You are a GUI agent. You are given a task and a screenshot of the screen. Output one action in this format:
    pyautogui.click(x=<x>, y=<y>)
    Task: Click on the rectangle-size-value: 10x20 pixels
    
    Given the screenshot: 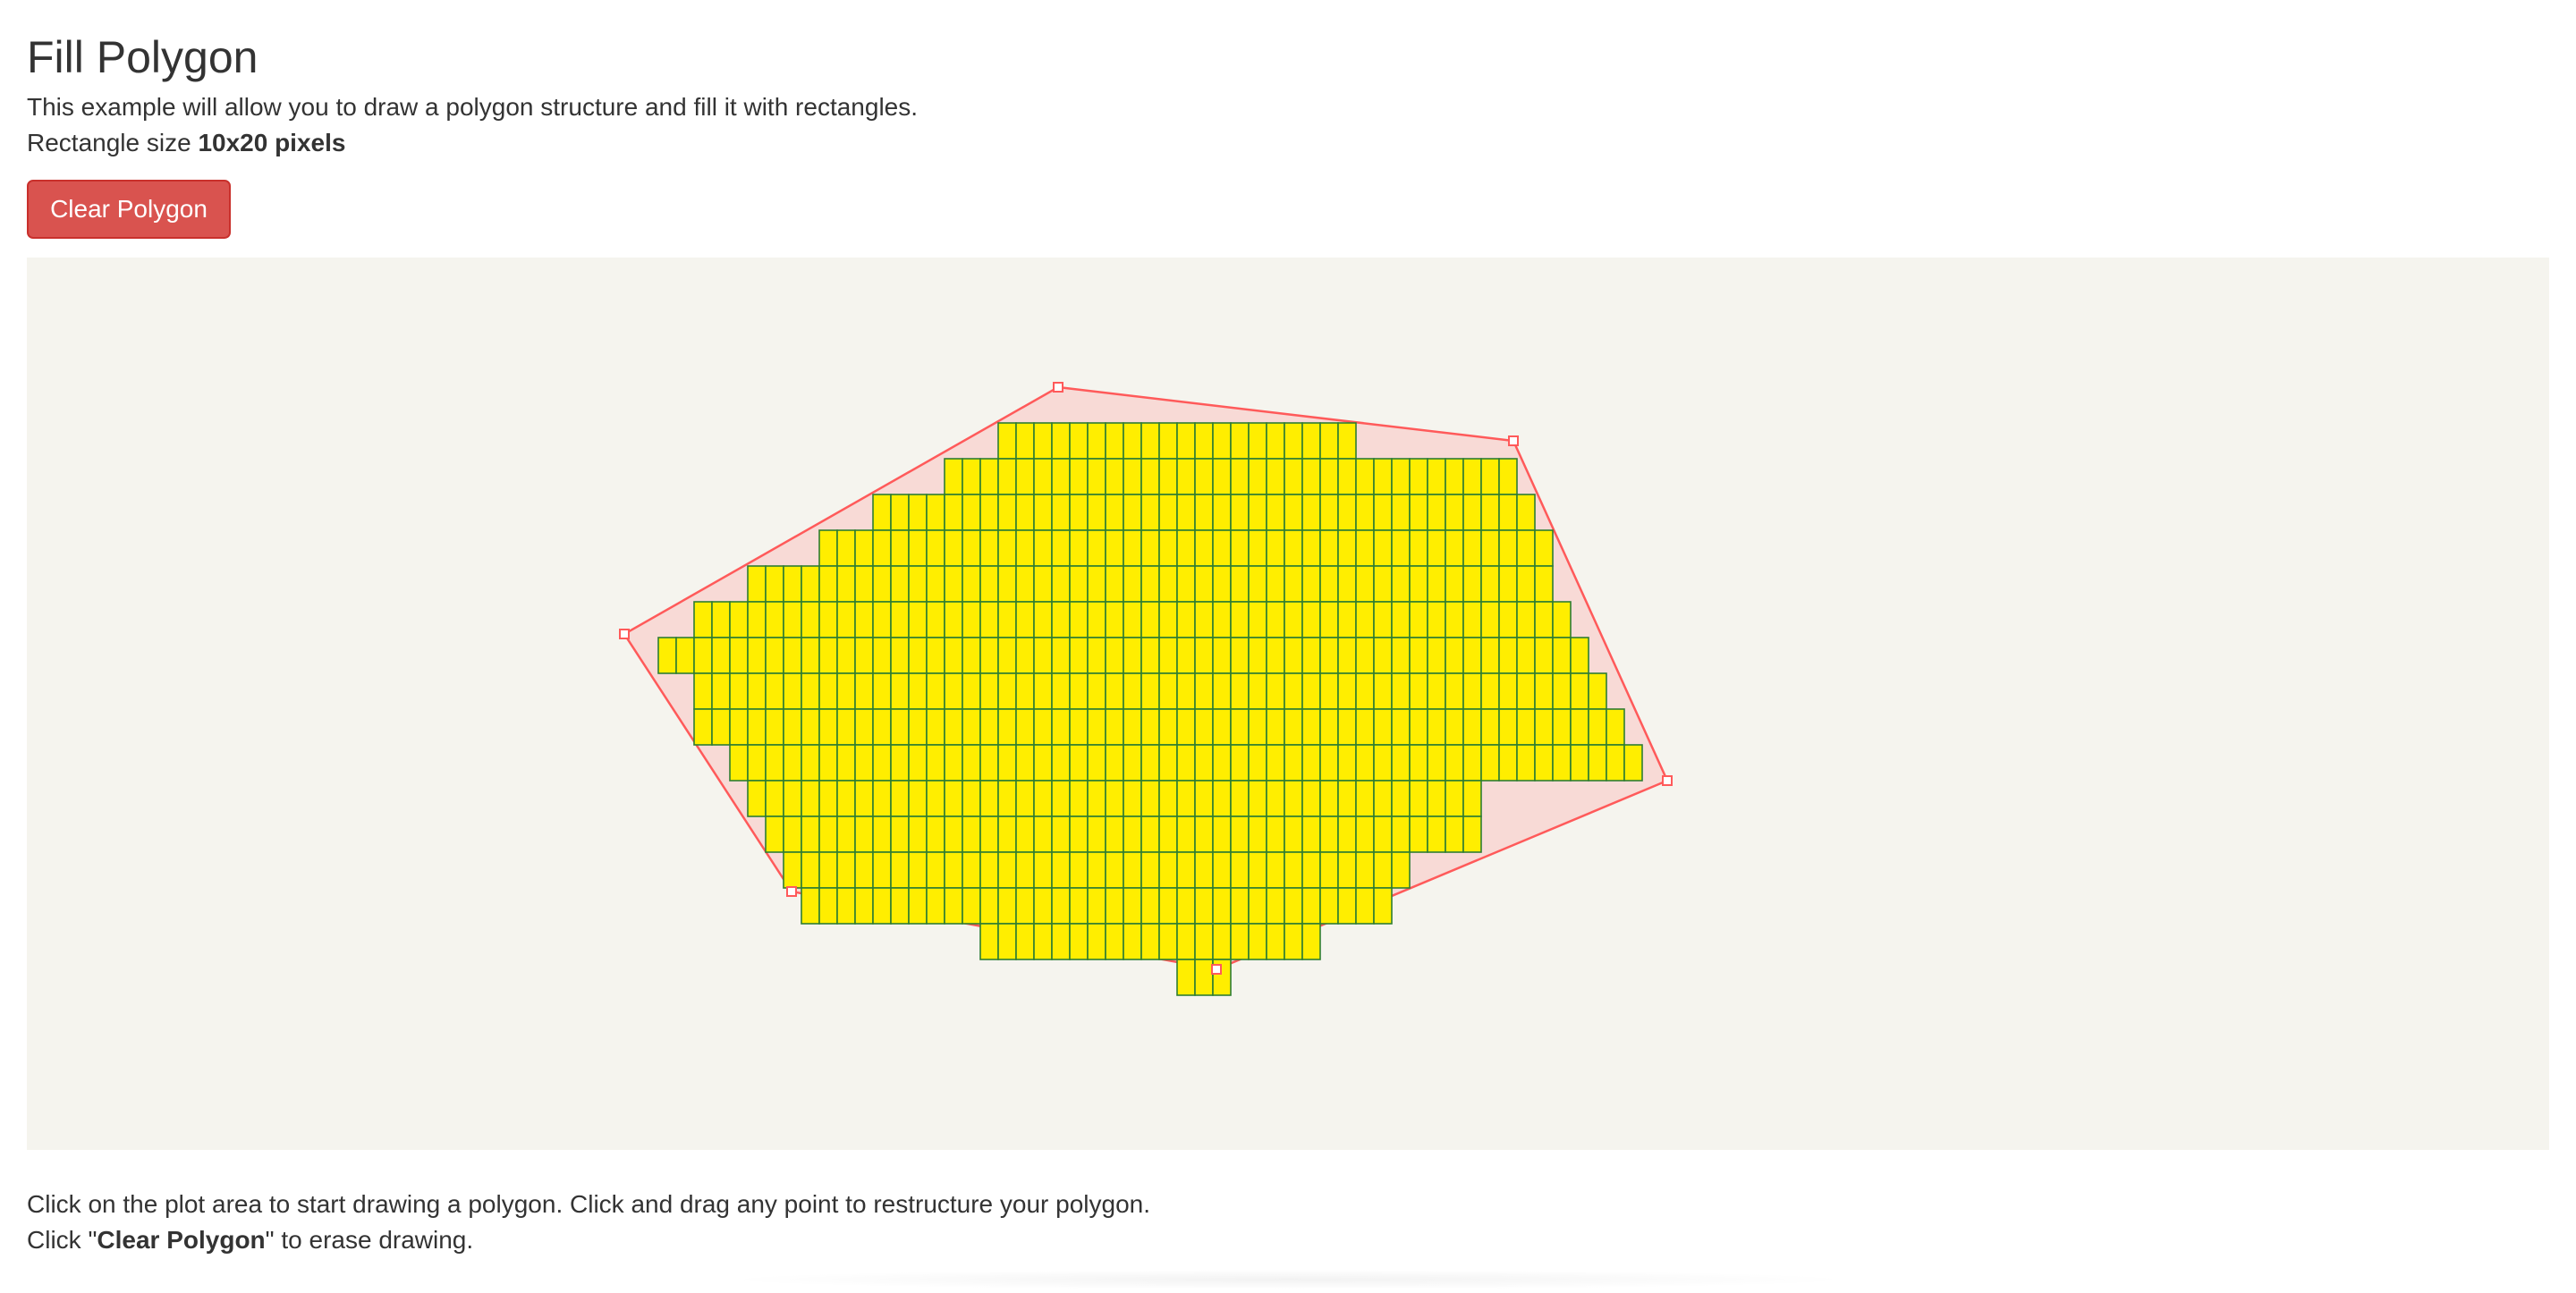 What is the action you would take?
    pyautogui.click(x=272, y=143)
    